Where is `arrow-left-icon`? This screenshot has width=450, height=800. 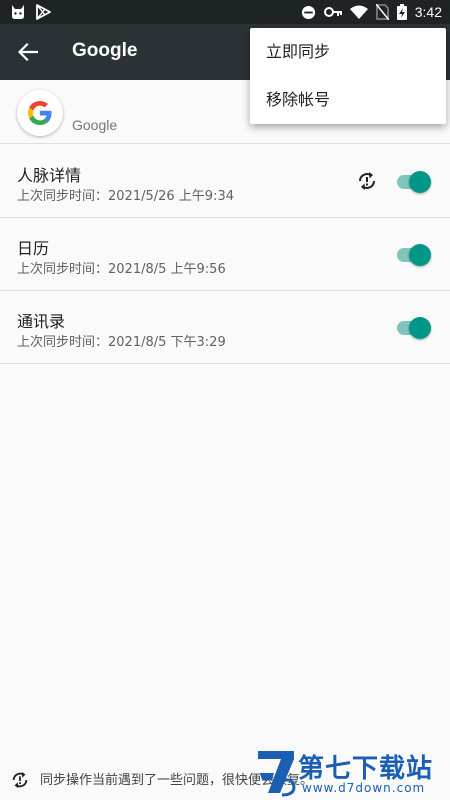
arrow-left-icon is located at coordinates (28, 52).